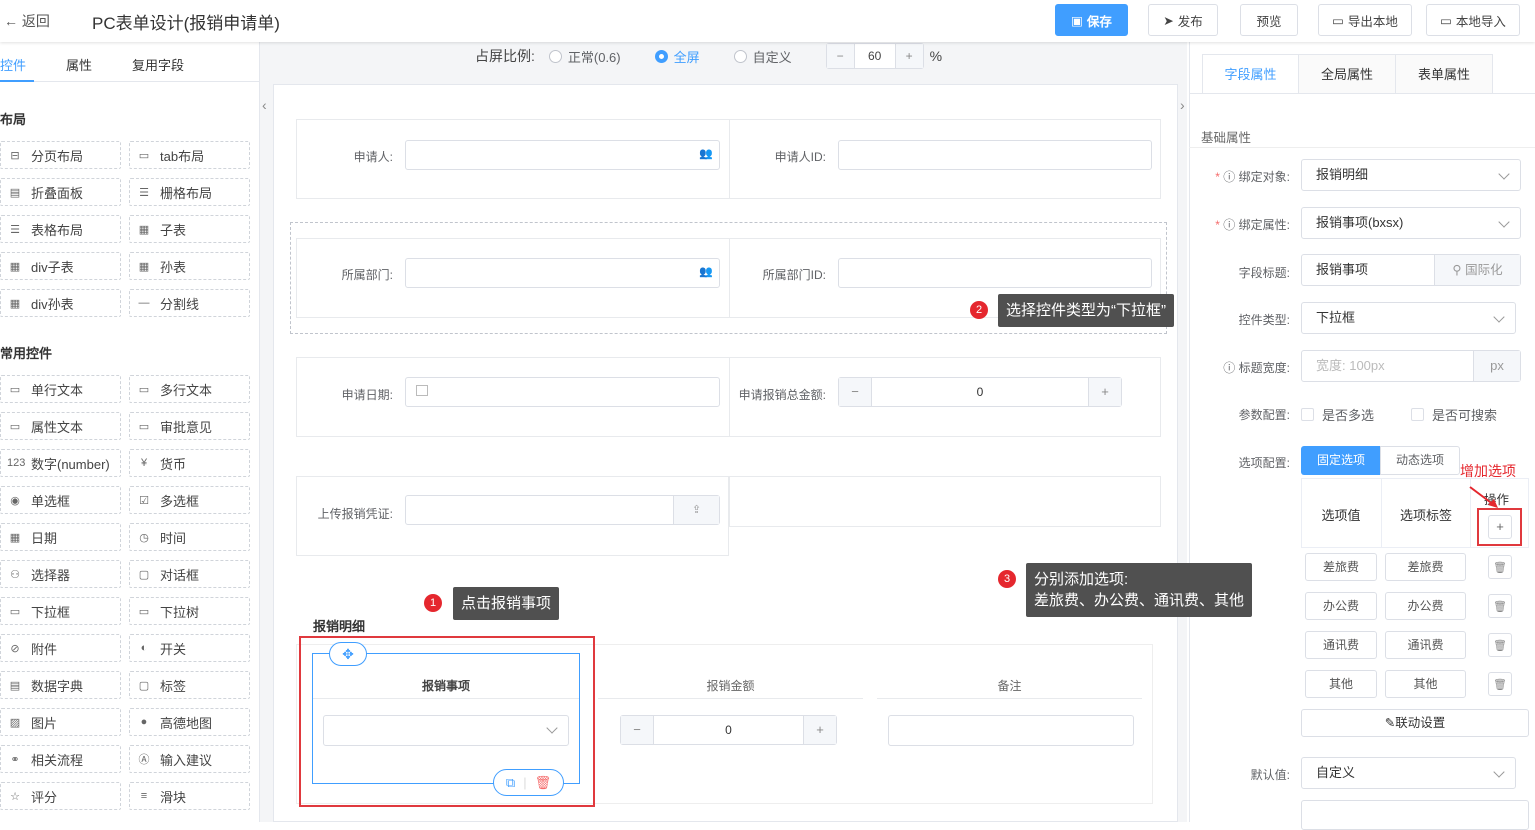 The width and height of the screenshot is (1535, 830). I want to click on component-12: ▭ 属性文本, so click(60, 426).